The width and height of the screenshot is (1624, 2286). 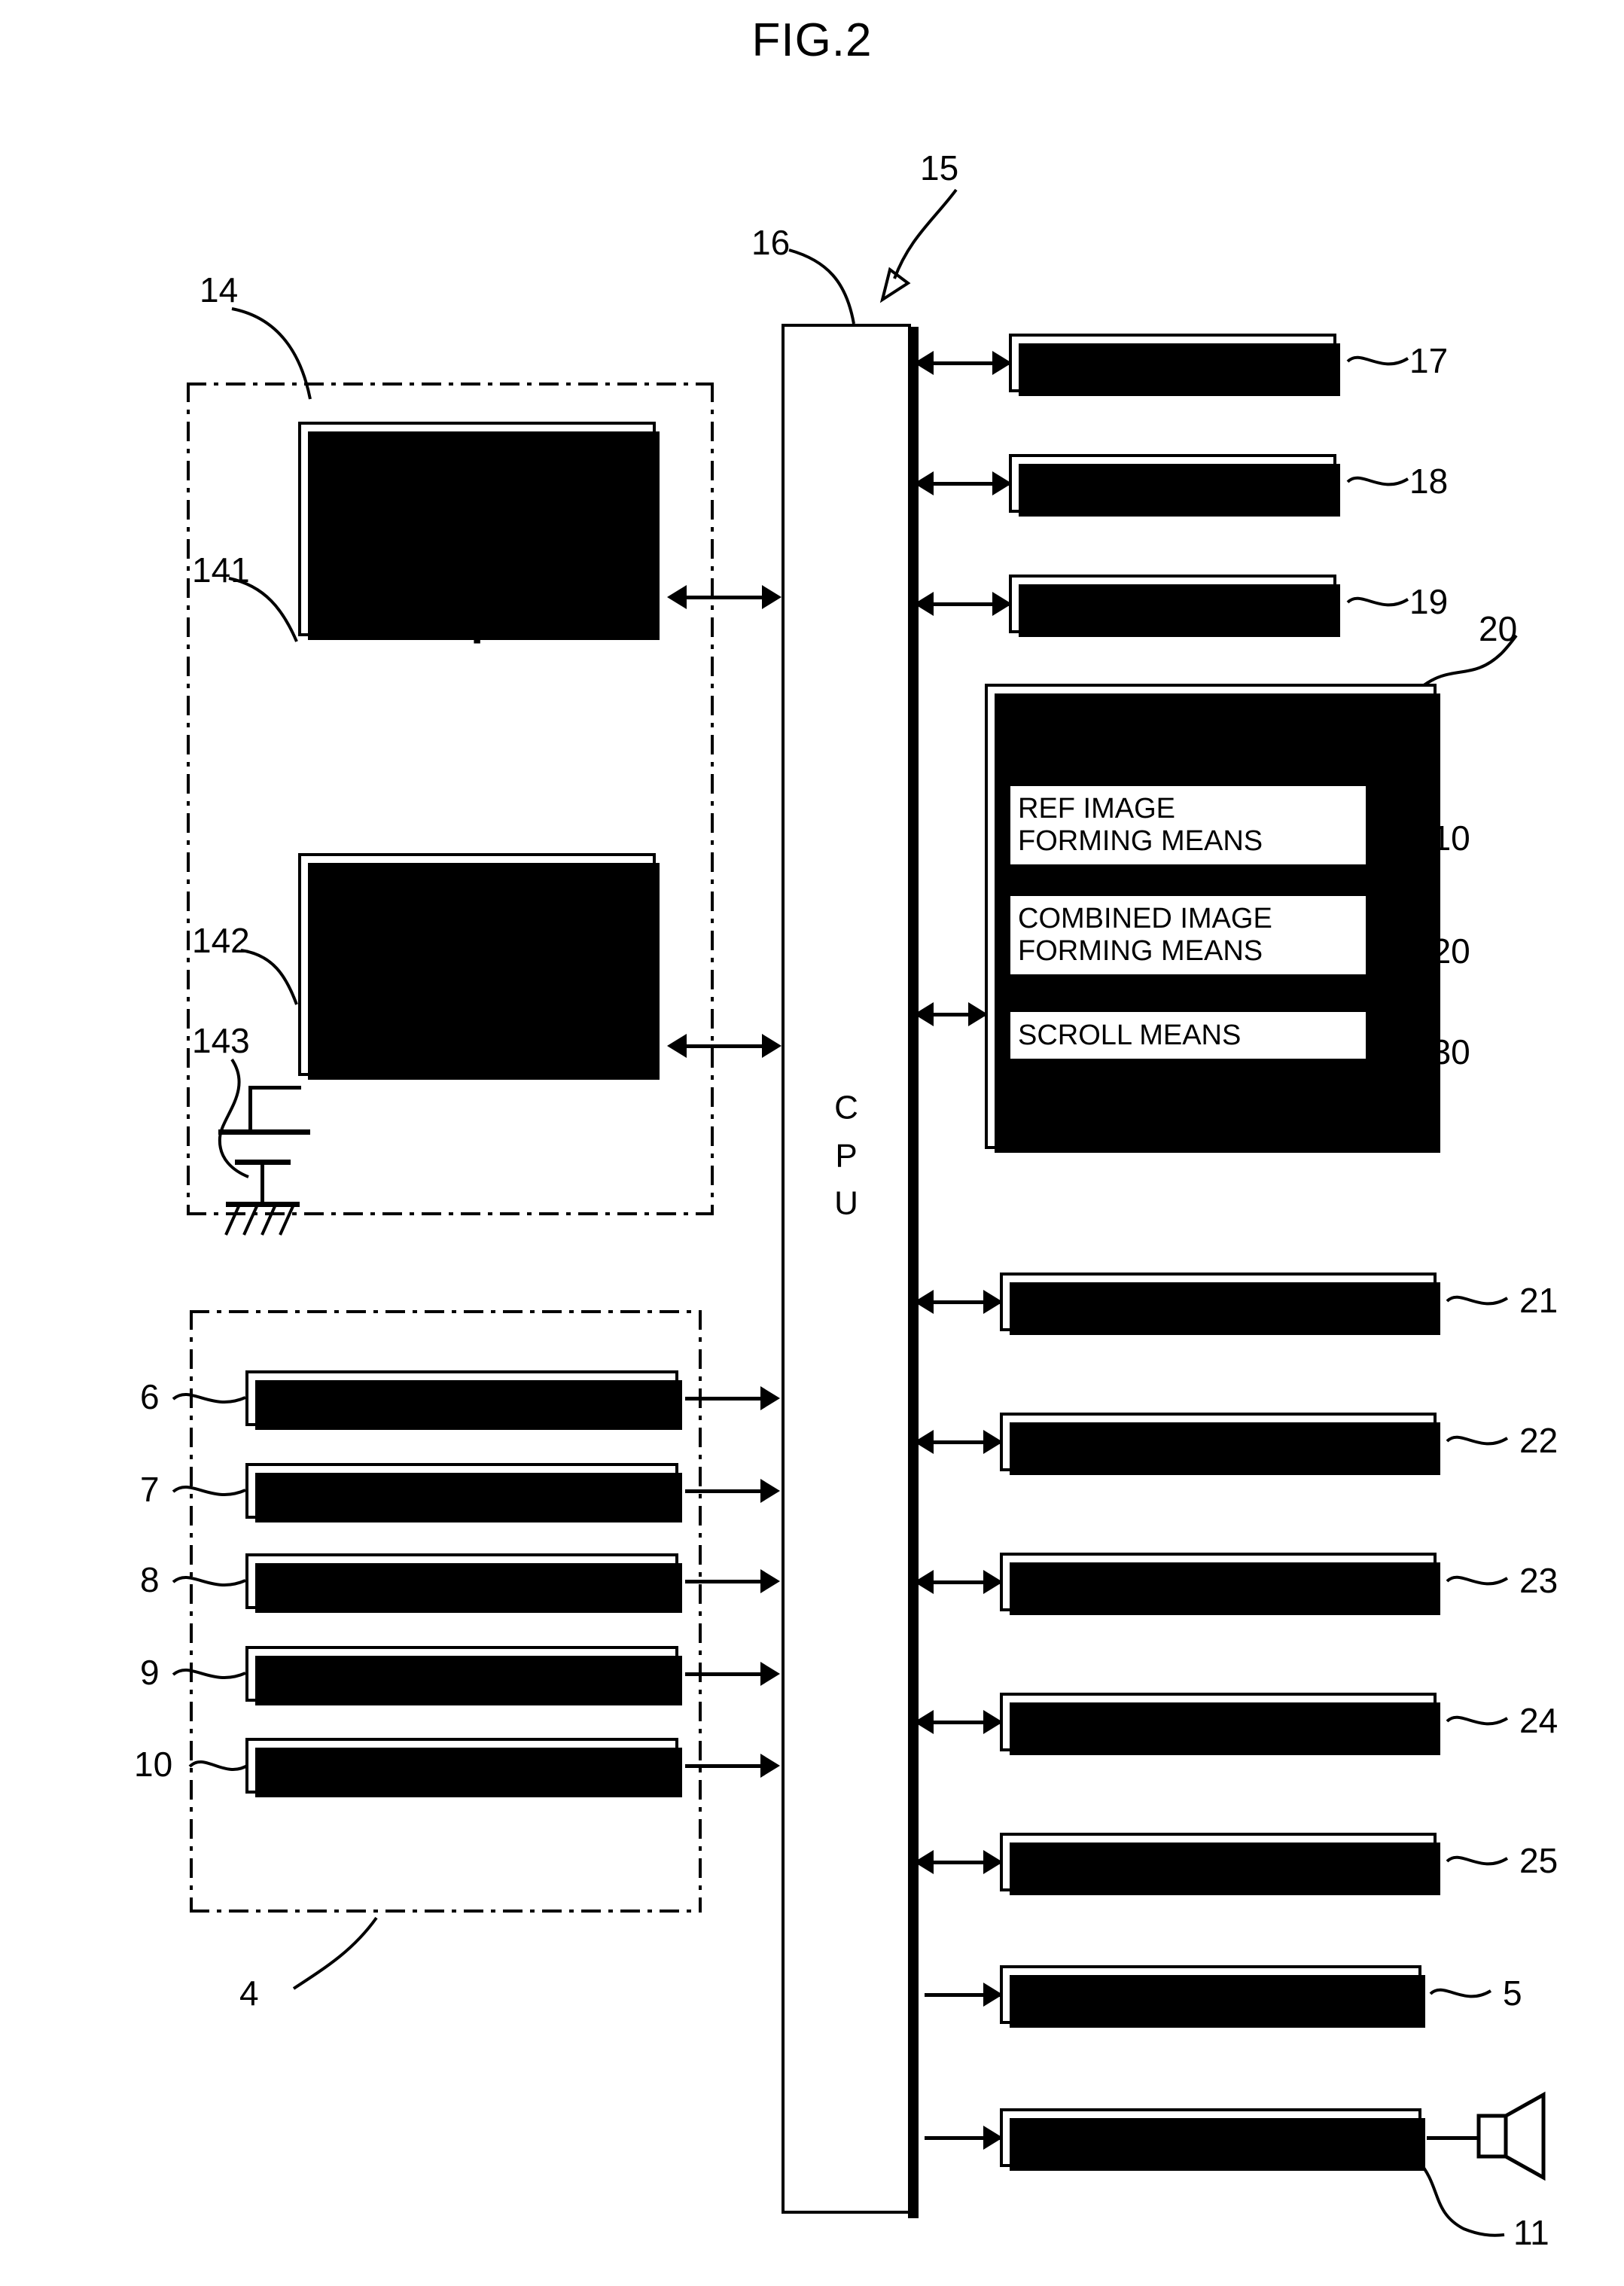 I want to click on ref-9: 9, so click(x=150, y=1672).